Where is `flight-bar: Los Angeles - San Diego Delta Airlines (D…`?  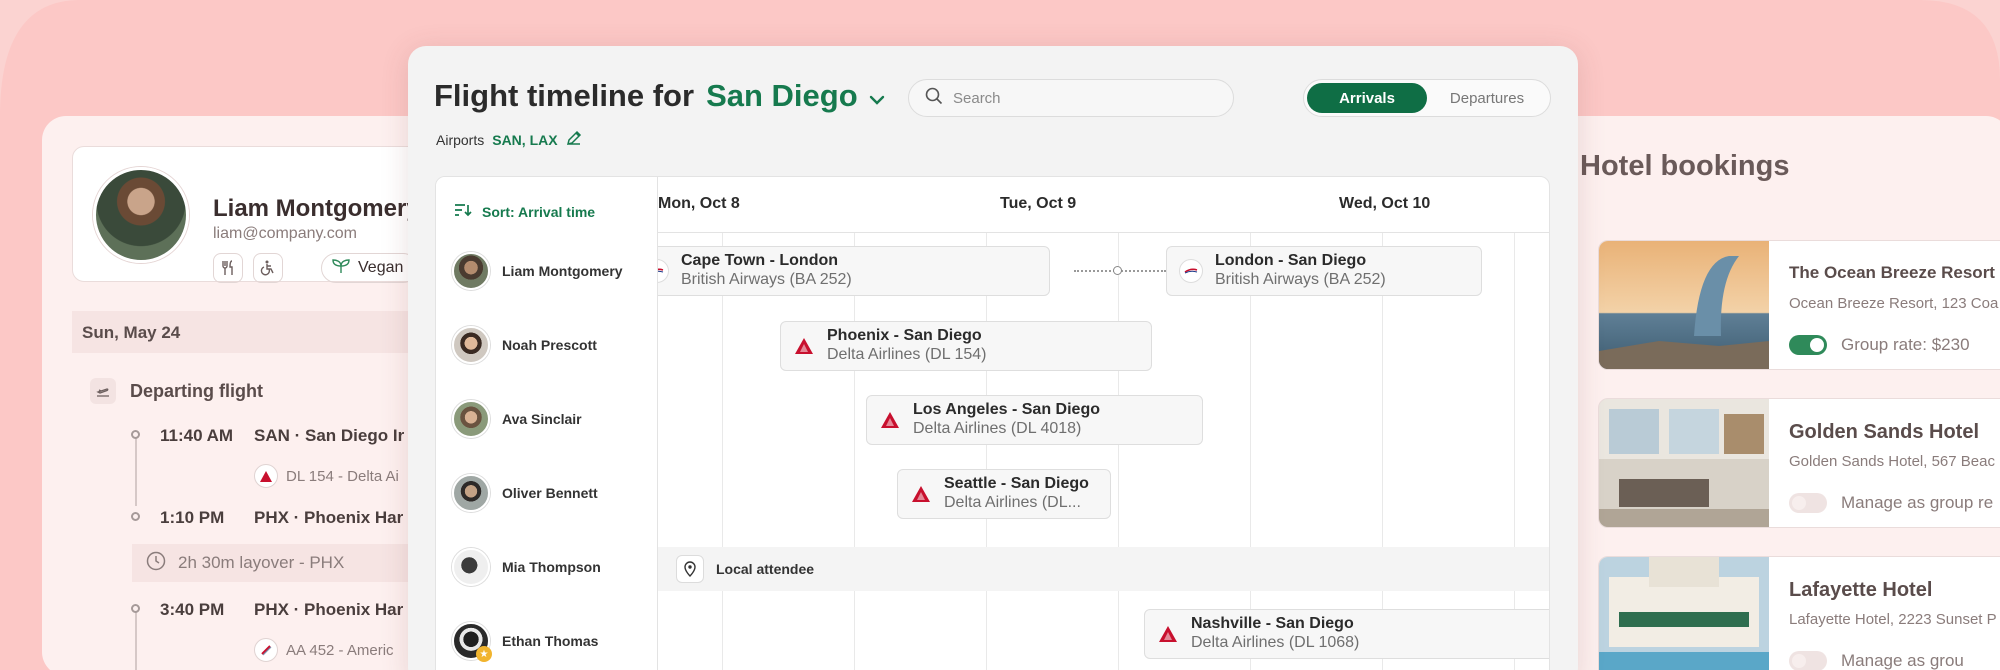
flight-bar: Los Angeles - San Diego Delta Airlines (D… is located at coordinates (1034, 420).